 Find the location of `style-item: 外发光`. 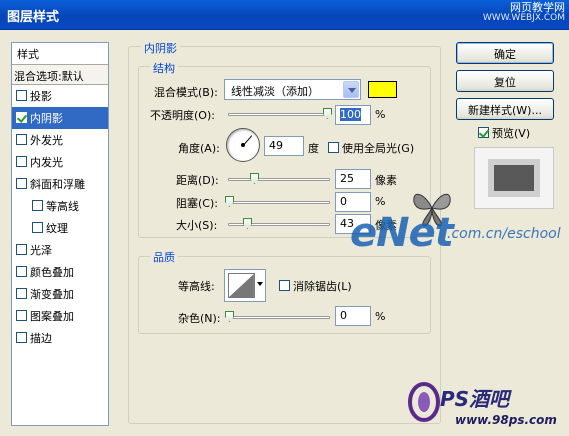

style-item: 外发光 is located at coordinates (60, 140).